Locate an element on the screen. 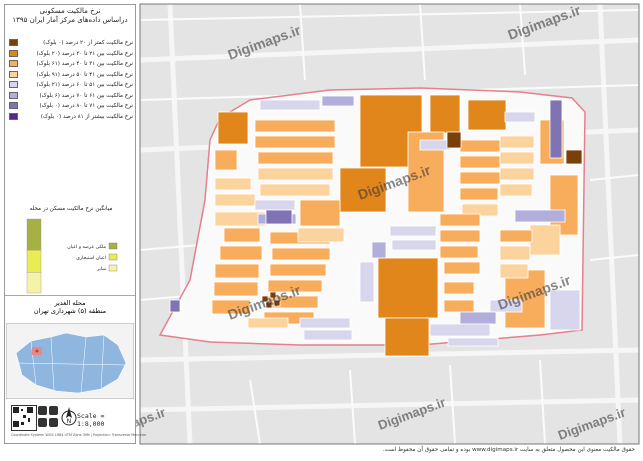  chart-legend-label: اعیان استیجاری is located at coordinates (91, 258).